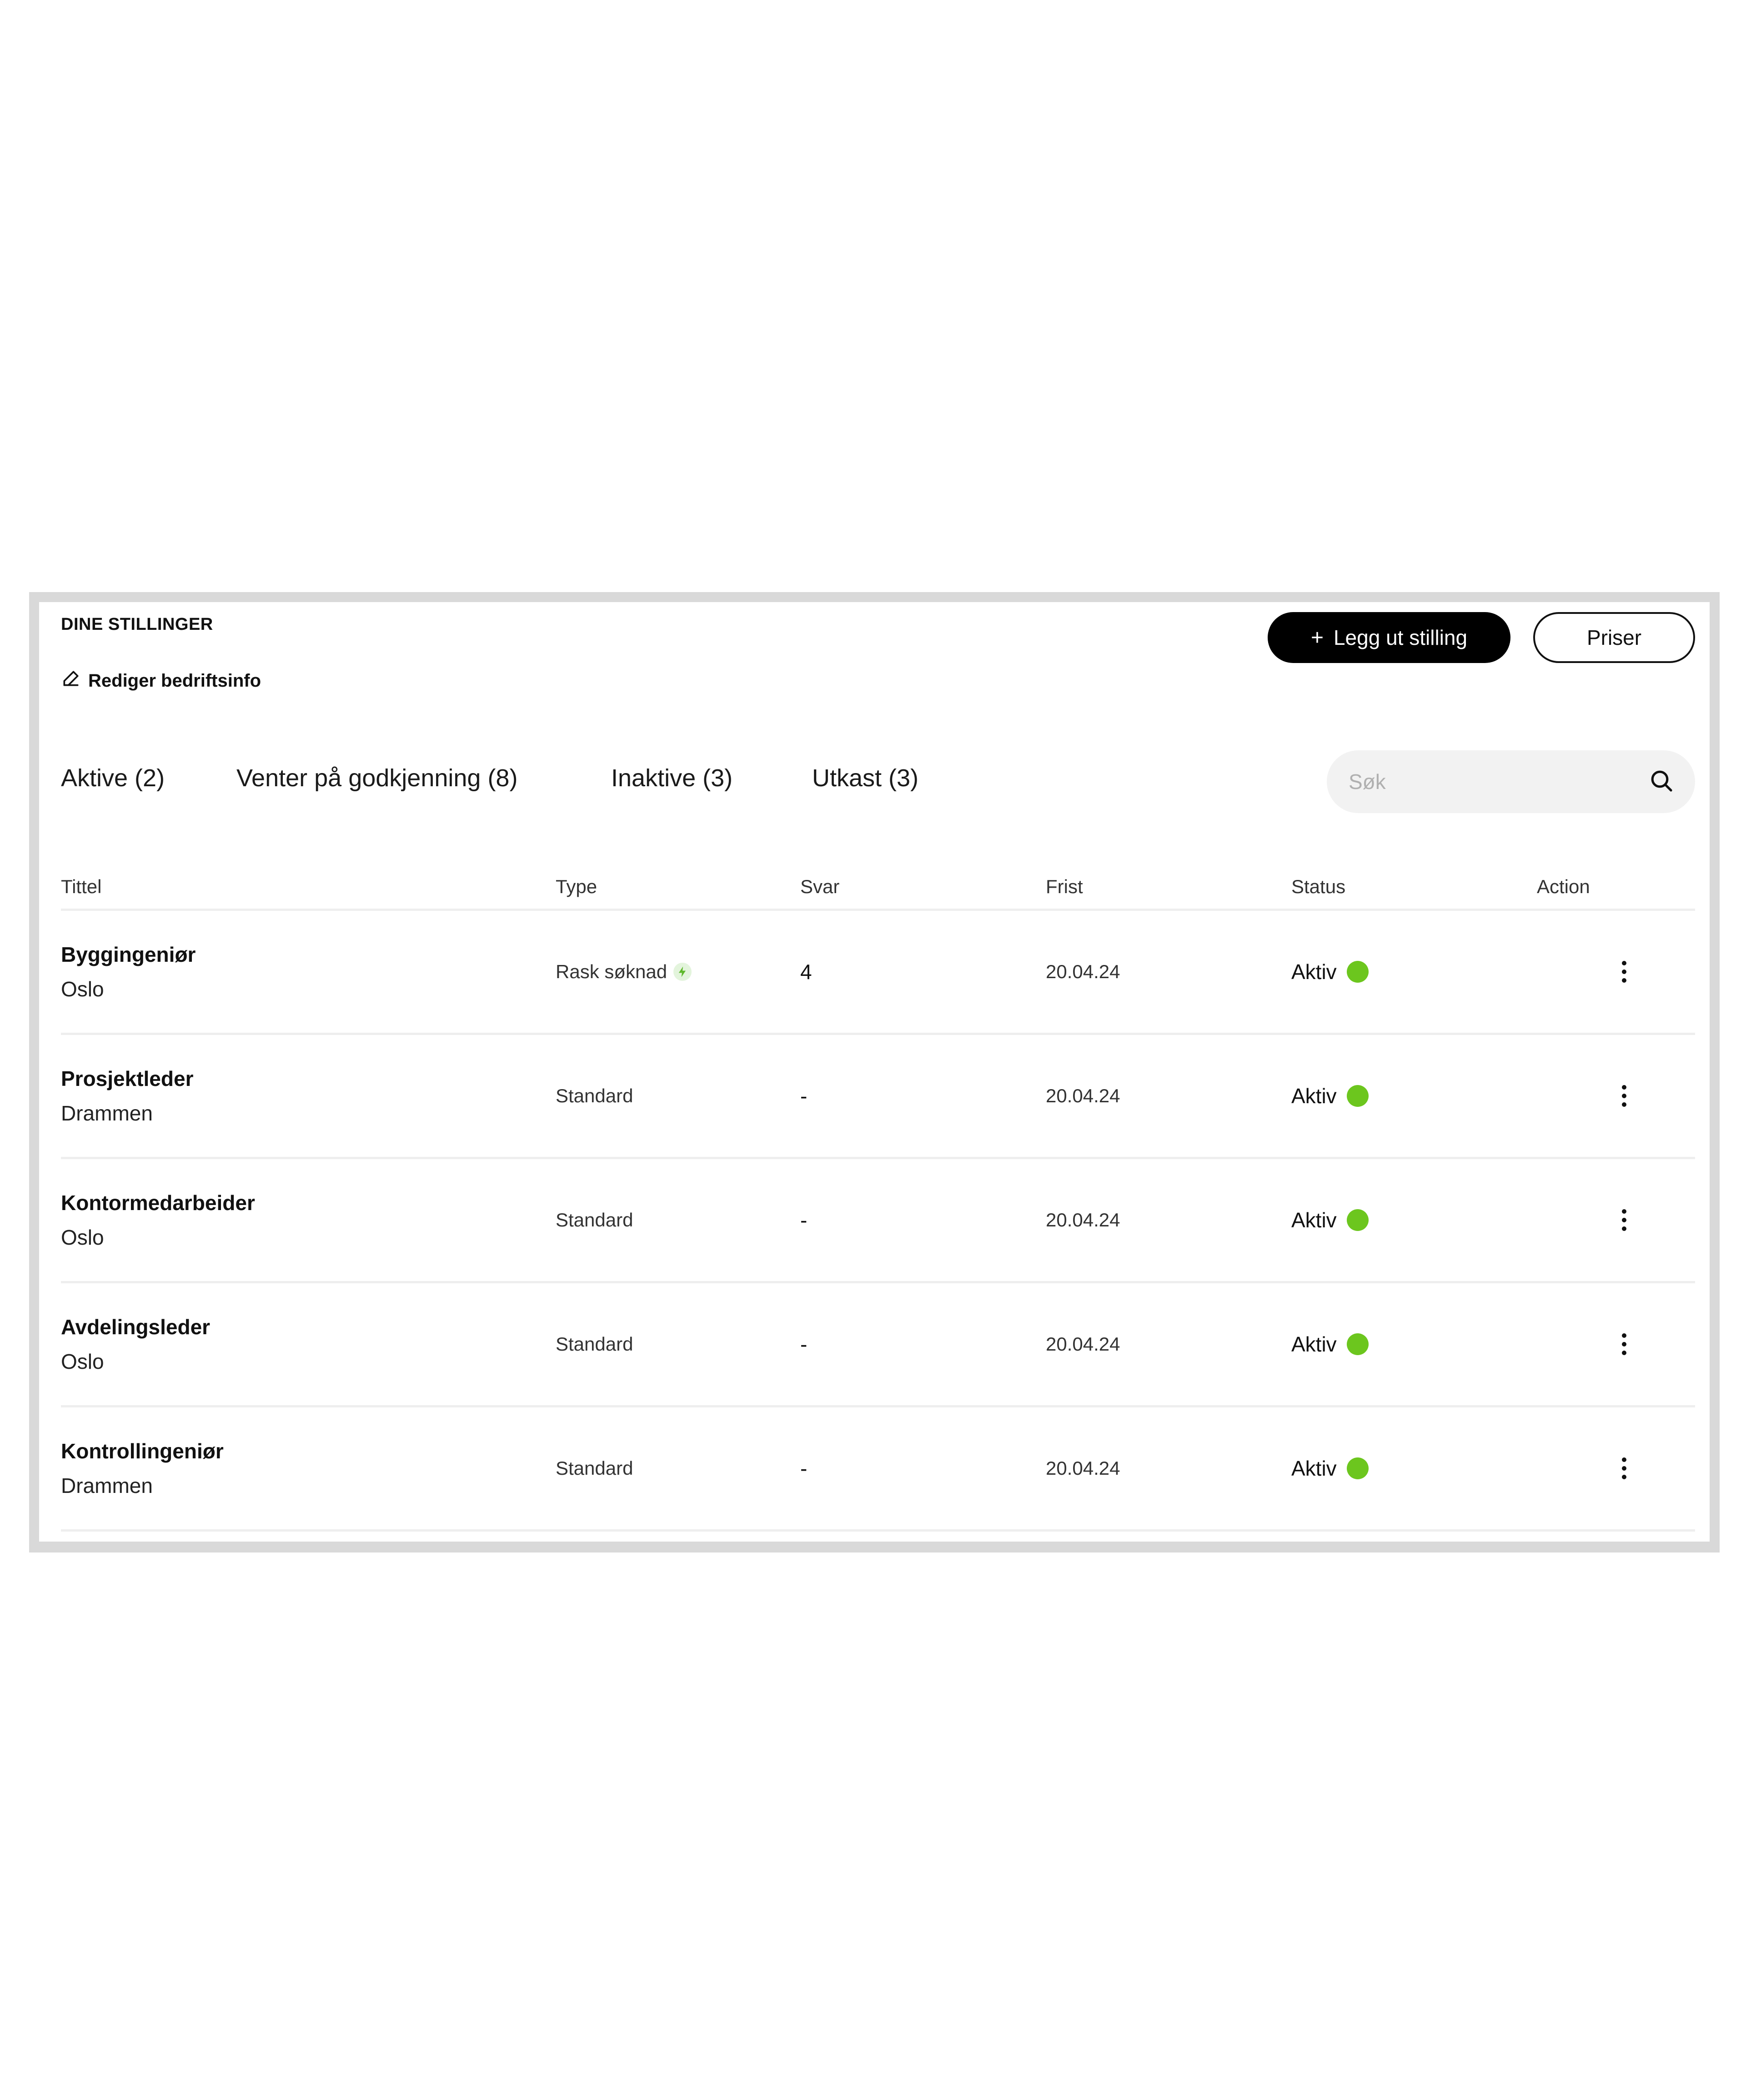  Describe the element at coordinates (1401, 637) in the screenshot. I see `post-job-label: Legg ut stilling` at that location.